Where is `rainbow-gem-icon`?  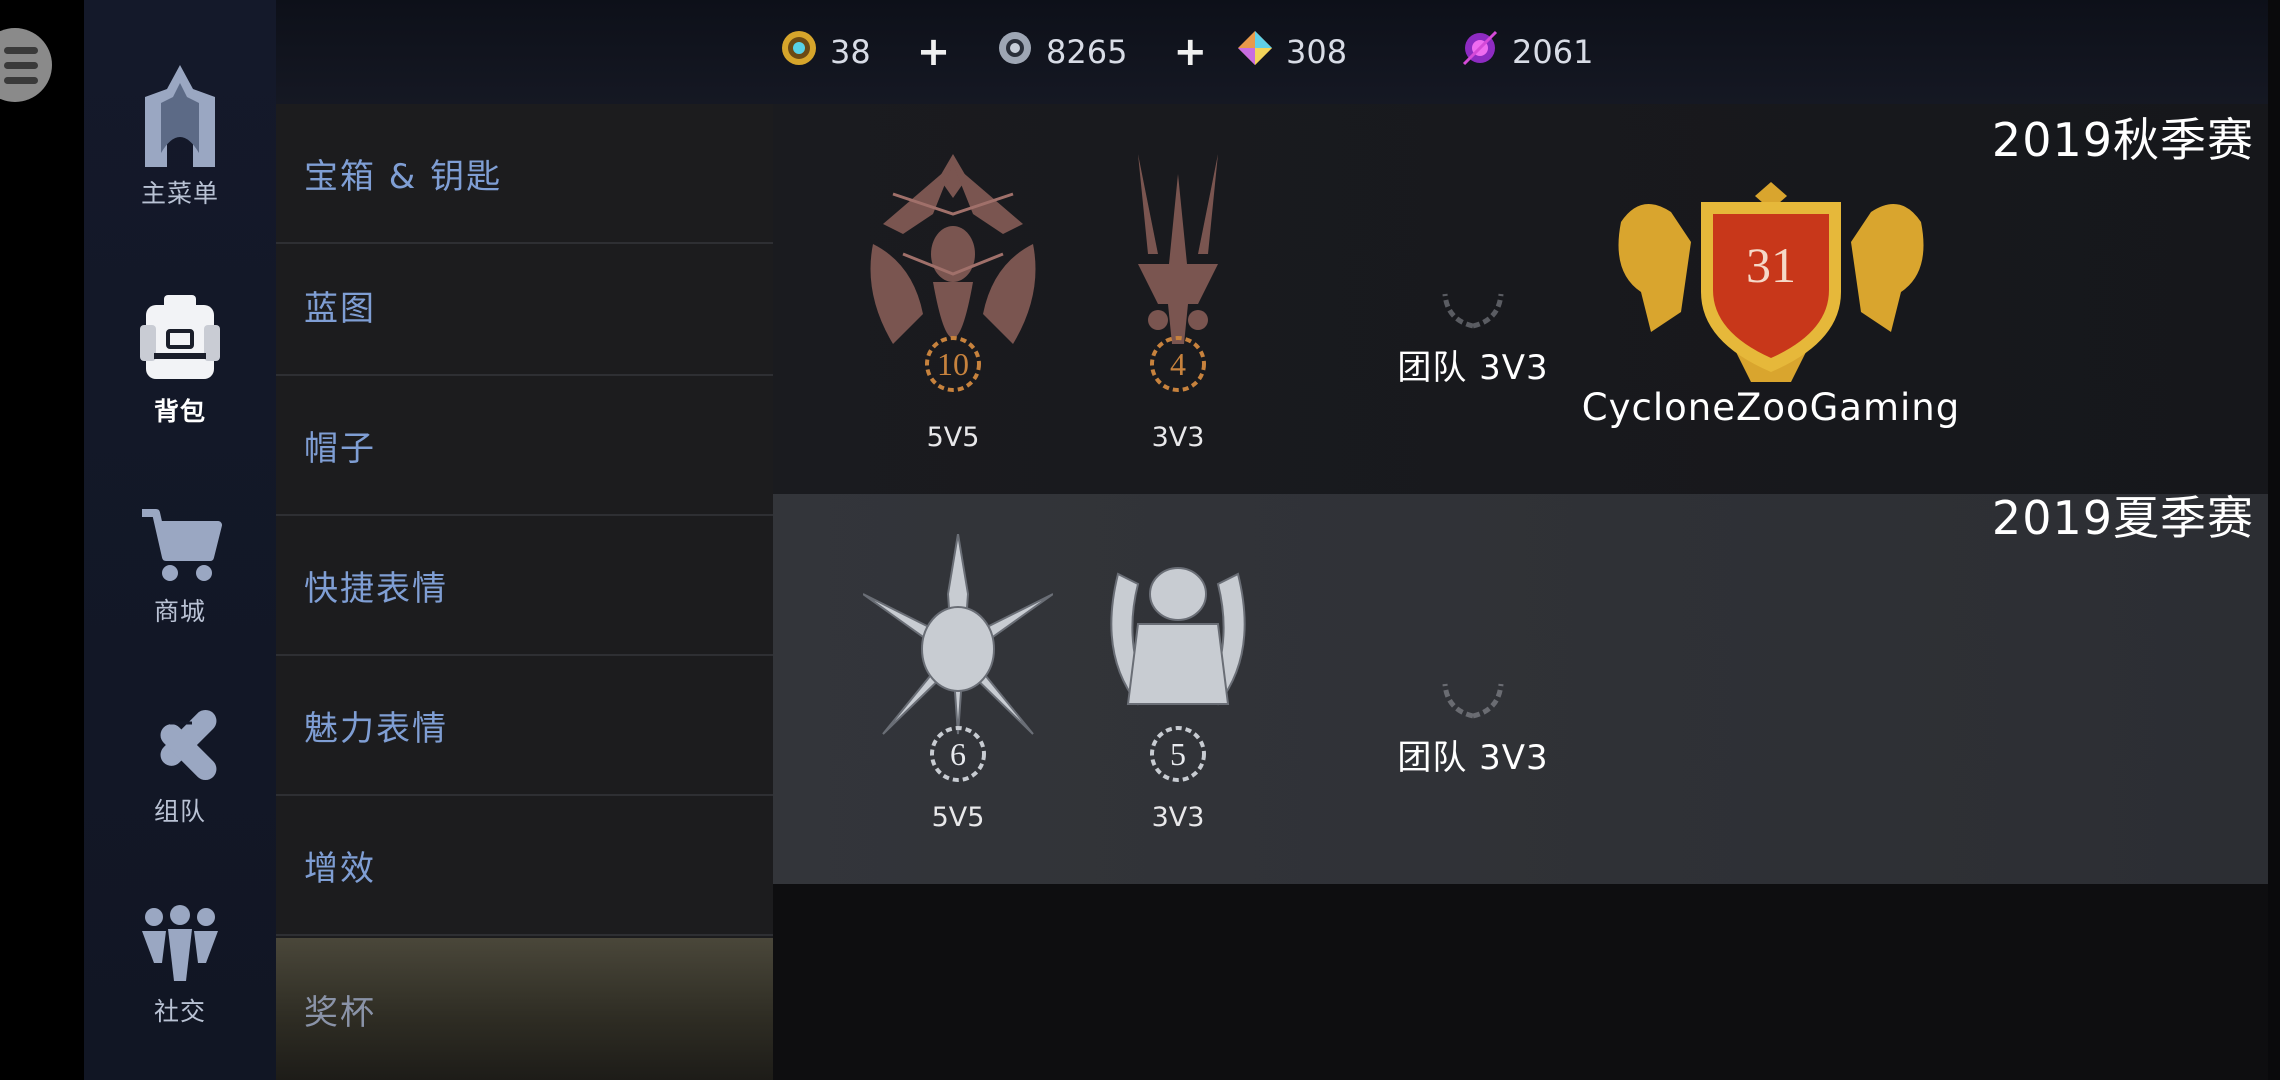
rainbow-gem-icon is located at coordinates (1255, 52).